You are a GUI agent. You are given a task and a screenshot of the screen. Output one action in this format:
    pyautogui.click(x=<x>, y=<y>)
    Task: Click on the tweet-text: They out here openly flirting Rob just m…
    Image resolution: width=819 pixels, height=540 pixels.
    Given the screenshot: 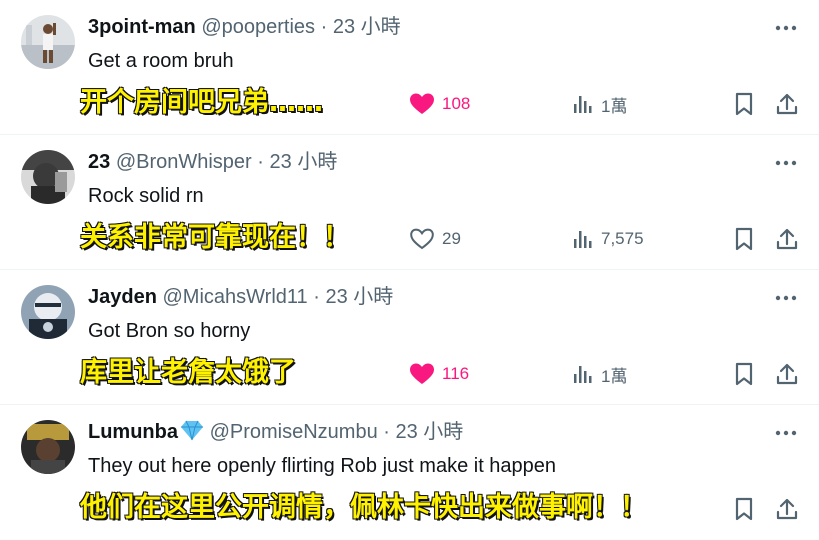 What is the action you would take?
    pyautogui.click(x=322, y=466)
    